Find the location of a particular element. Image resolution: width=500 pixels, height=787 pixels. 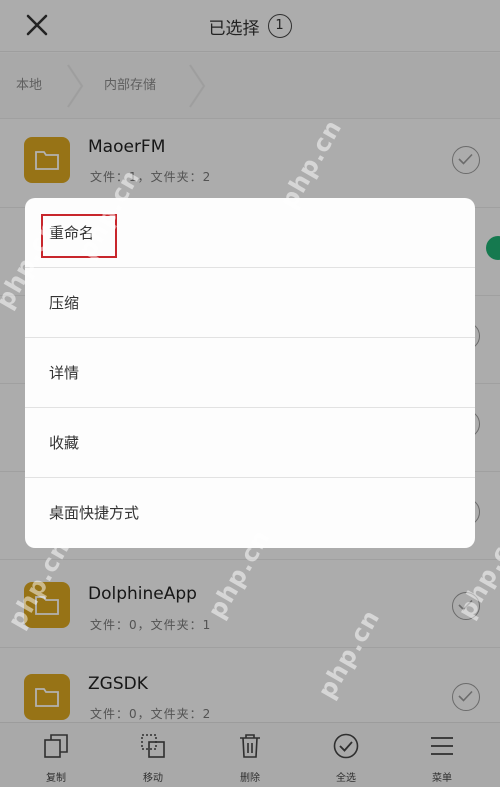

menu-item-label: 压缩 is located at coordinates (64, 303).